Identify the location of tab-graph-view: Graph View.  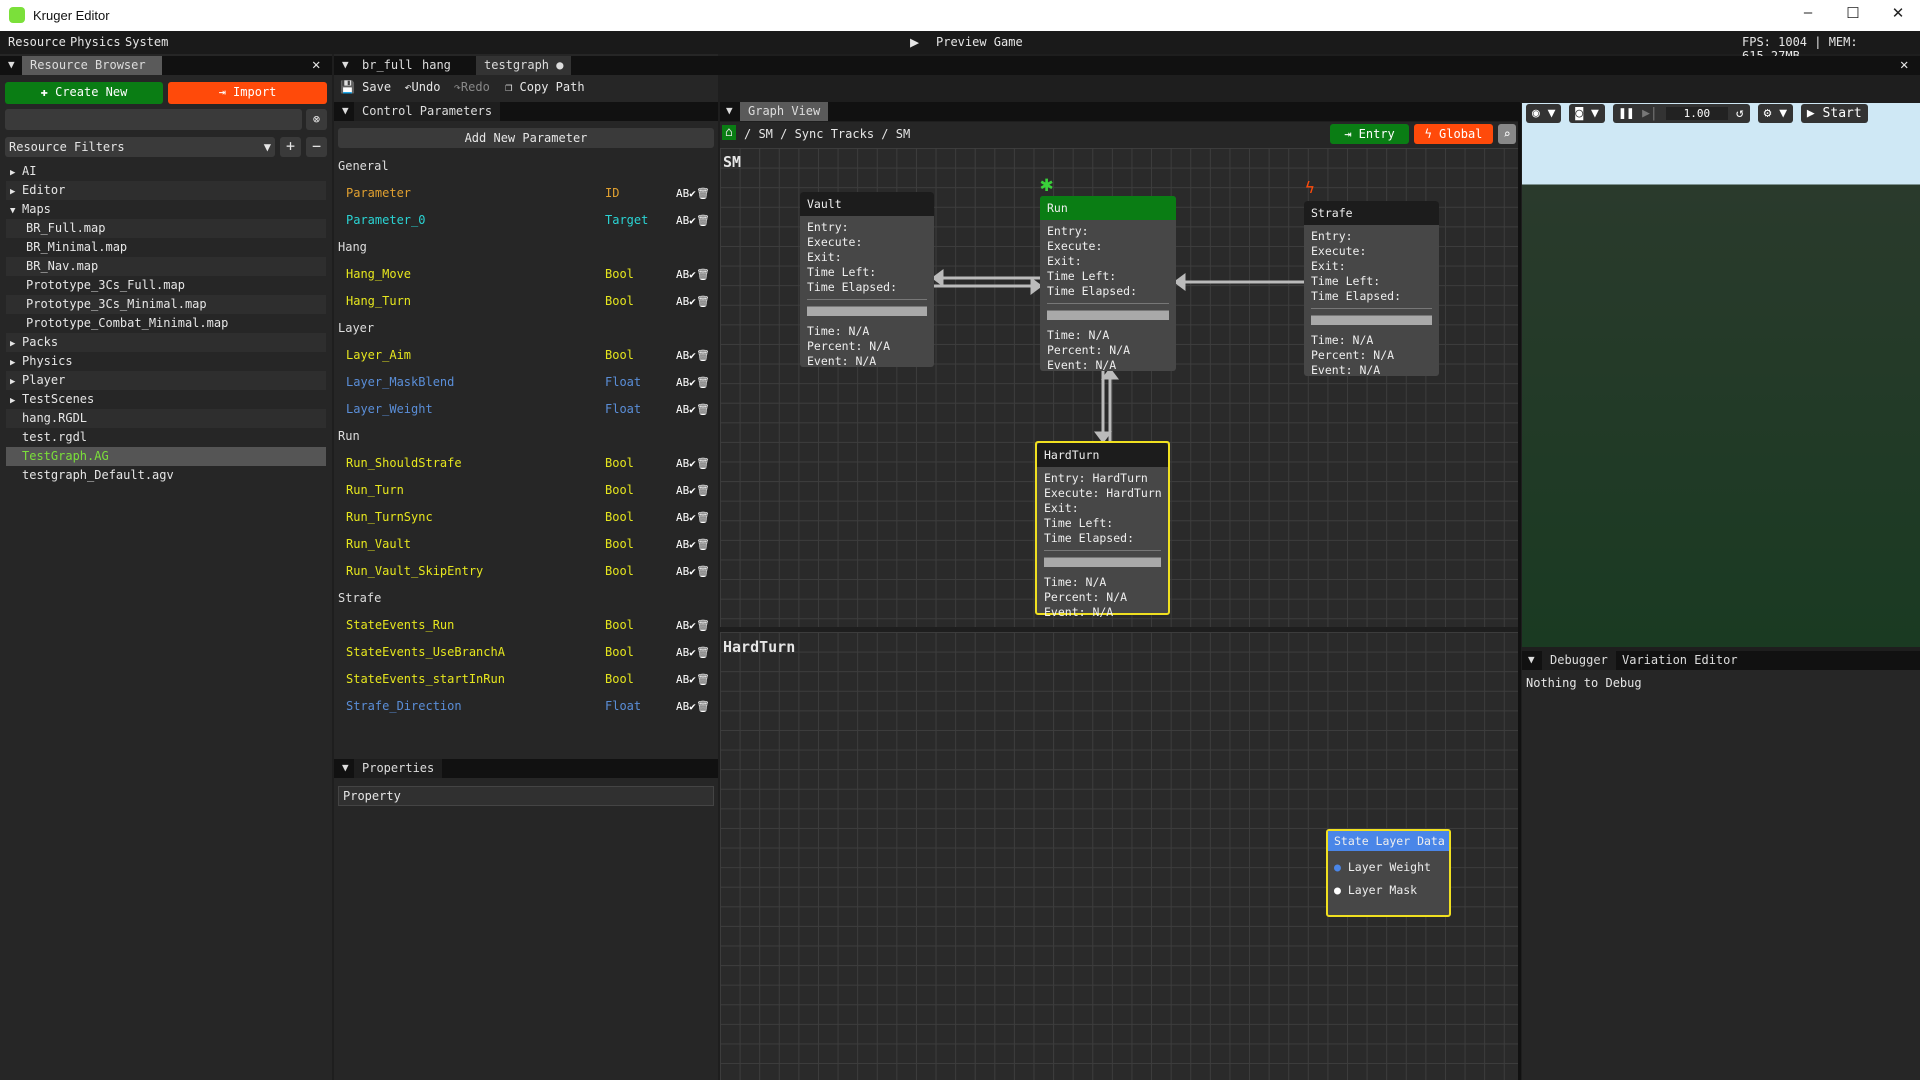
(784, 111).